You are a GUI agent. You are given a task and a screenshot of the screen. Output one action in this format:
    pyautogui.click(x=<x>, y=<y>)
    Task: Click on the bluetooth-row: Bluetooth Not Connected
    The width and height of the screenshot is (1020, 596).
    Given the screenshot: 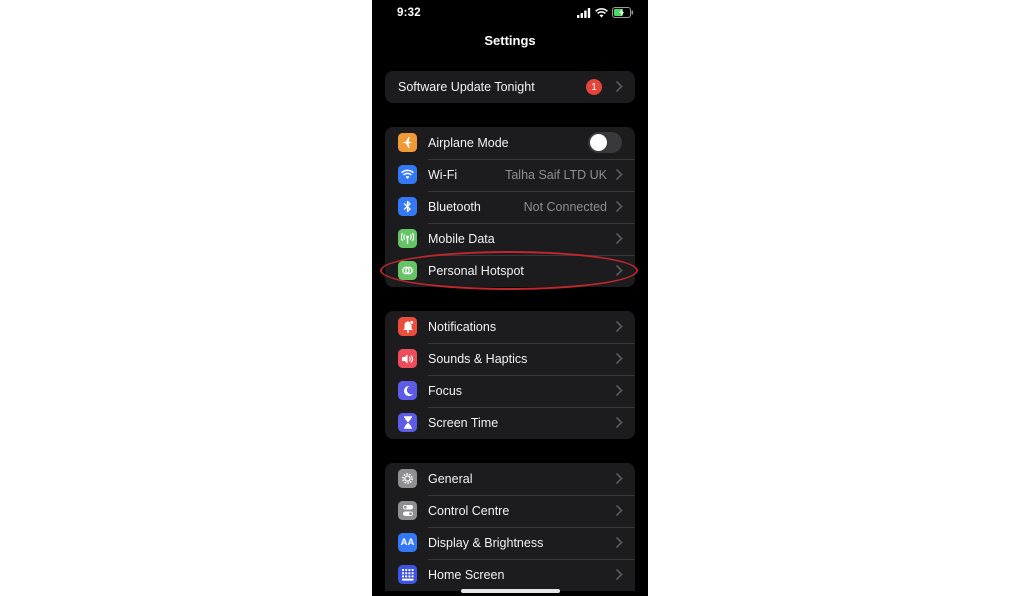 What is the action you would take?
    pyautogui.click(x=510, y=207)
    